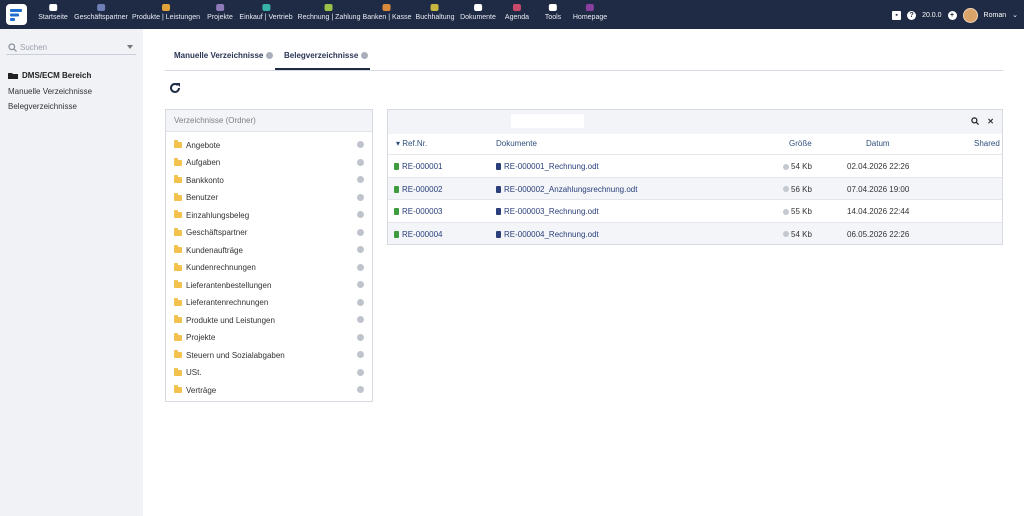  Describe the element at coordinates (517, 12) in the screenshot. I see `nav-item-9: Agenda` at that location.